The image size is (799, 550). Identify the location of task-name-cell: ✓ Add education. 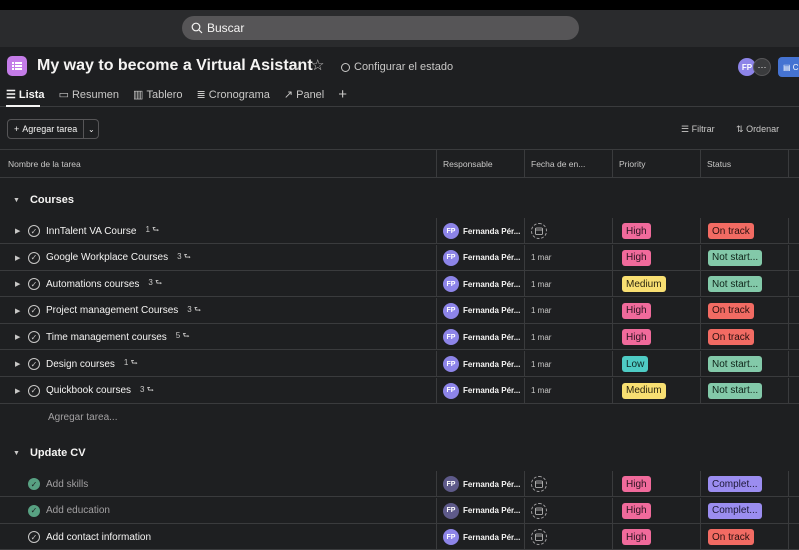
(218, 510).